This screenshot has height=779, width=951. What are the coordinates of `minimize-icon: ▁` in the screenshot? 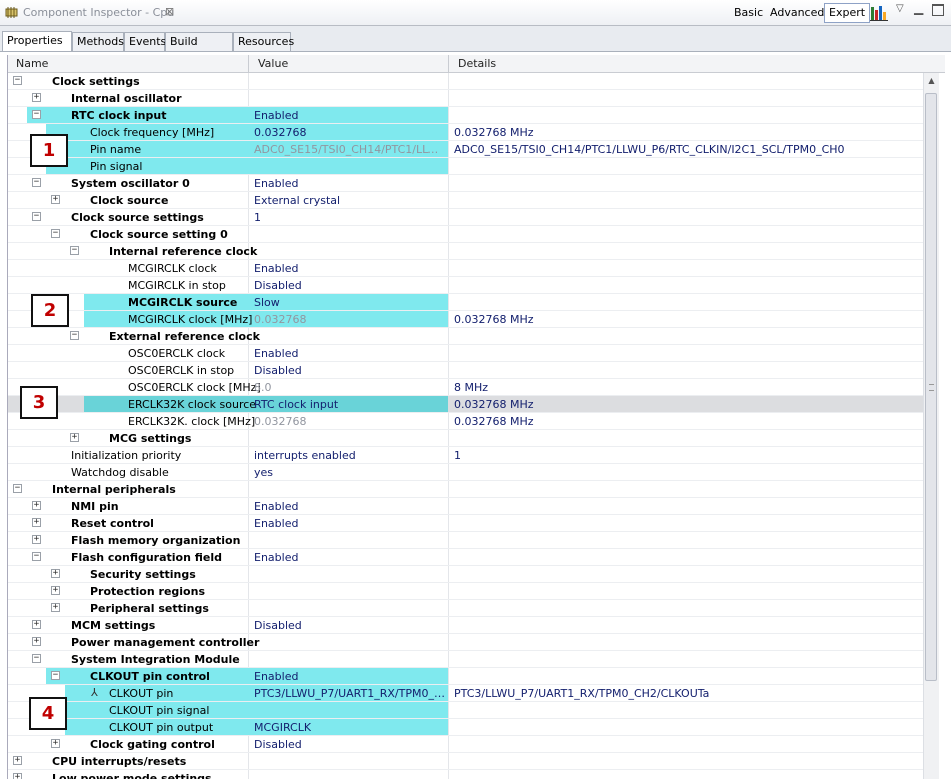 It's located at (918, 8).